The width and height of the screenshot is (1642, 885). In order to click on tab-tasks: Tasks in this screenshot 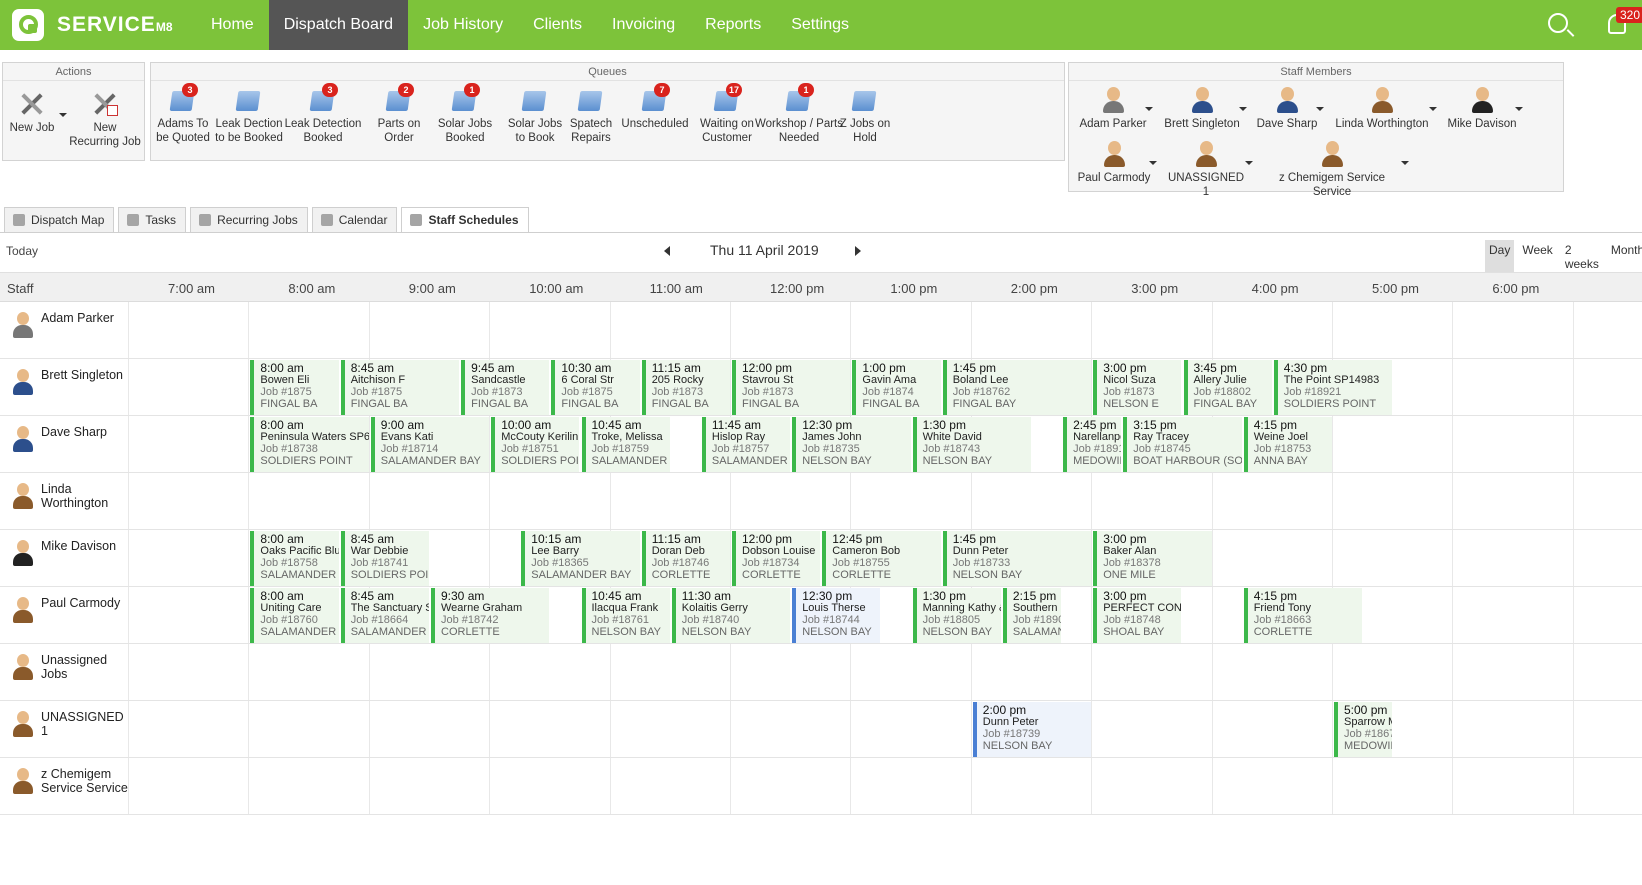, I will do `click(152, 219)`.